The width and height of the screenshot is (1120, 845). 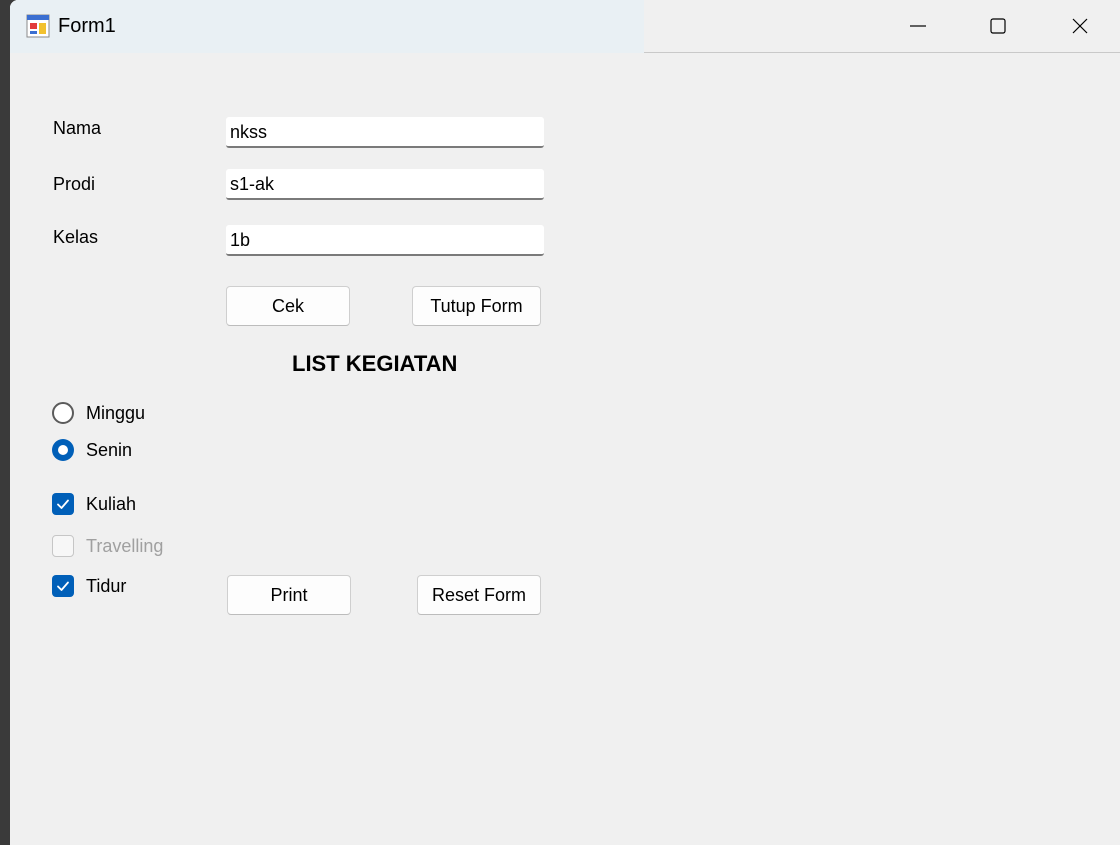 I want to click on prodi-input: s1-ak, so click(x=385, y=184).